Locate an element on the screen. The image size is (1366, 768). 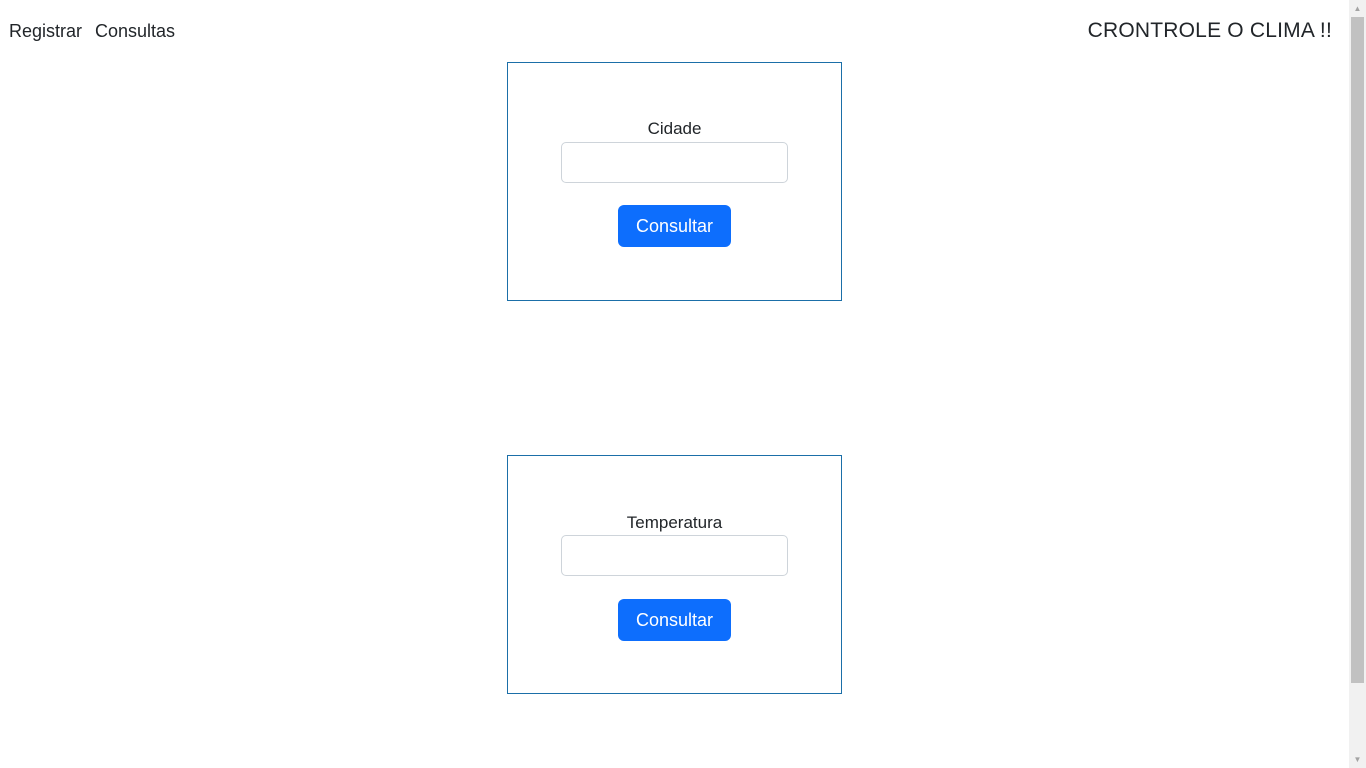
nav-link-consultas: Consultas is located at coordinates (135, 31).